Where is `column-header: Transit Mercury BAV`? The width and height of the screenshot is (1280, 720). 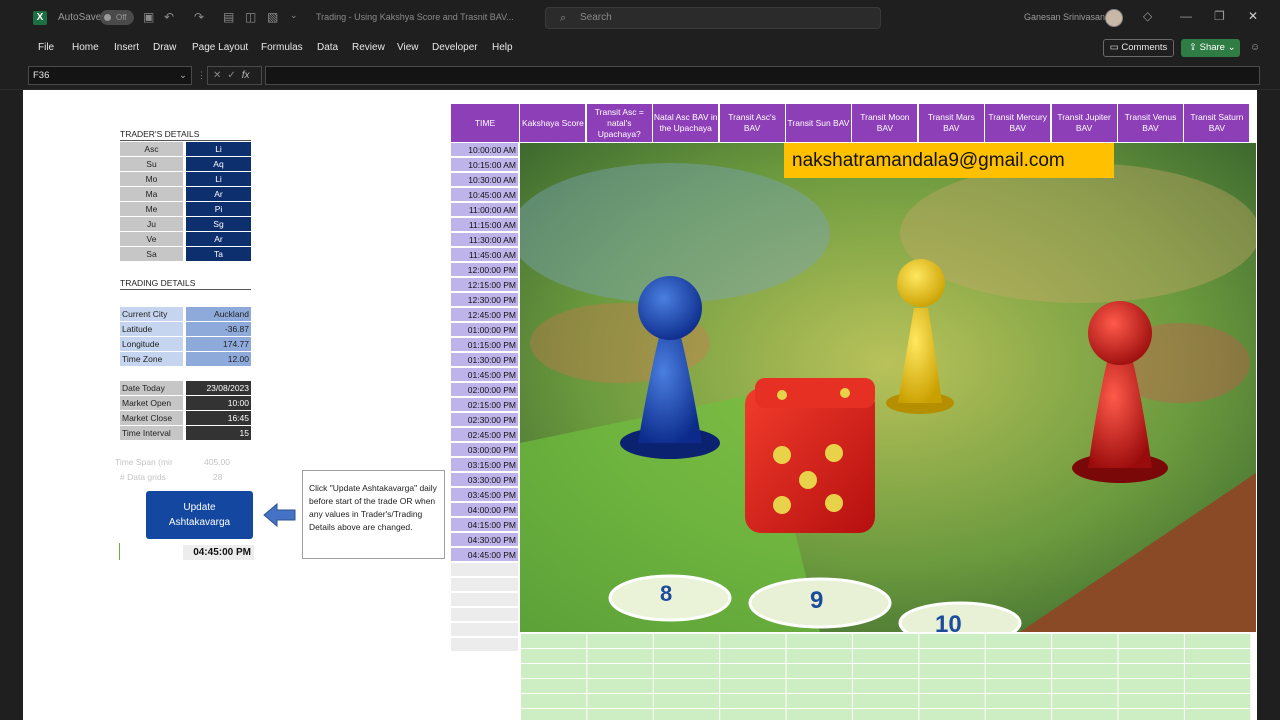 column-header: Transit Mercury BAV is located at coordinates (1018, 123).